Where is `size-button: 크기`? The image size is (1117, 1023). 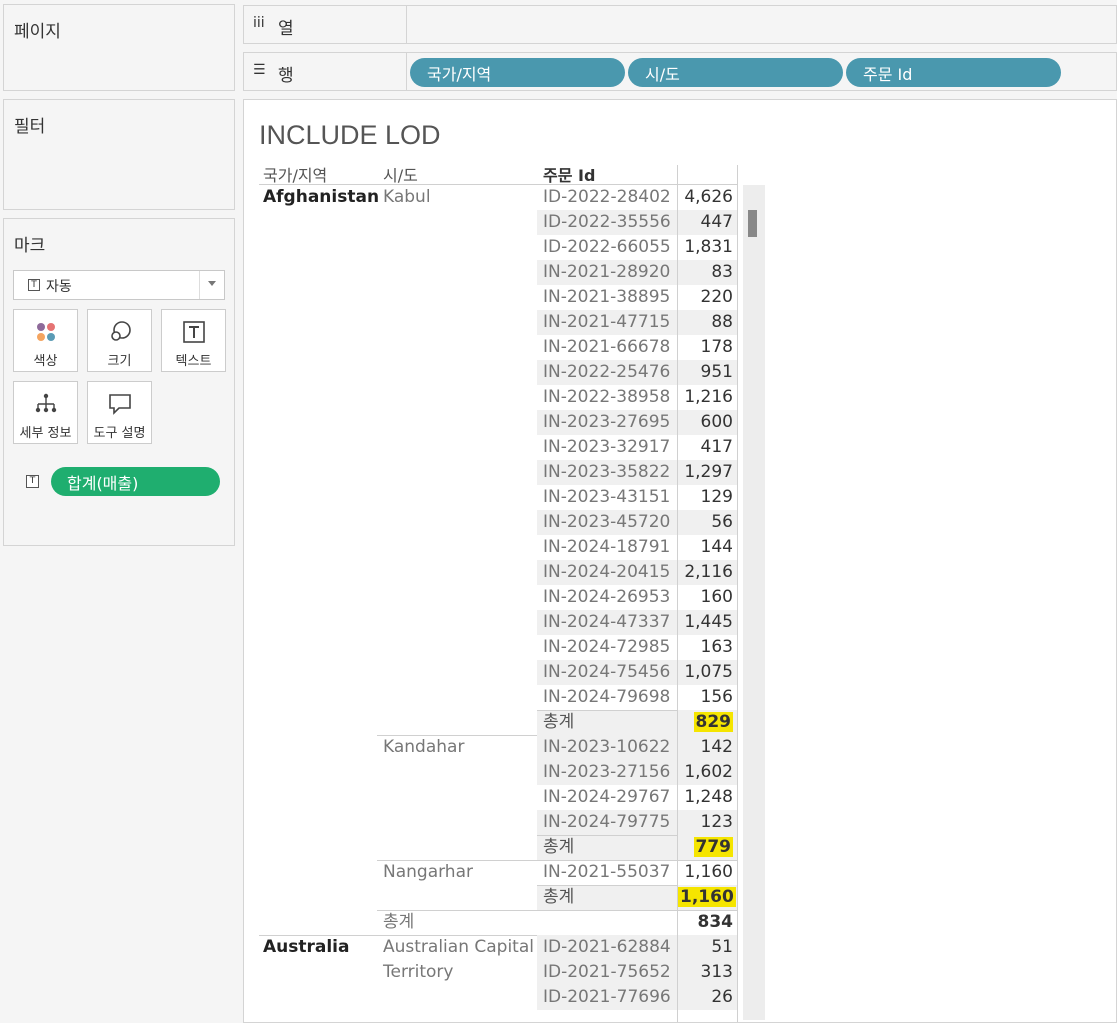 size-button: 크기 is located at coordinates (119, 340).